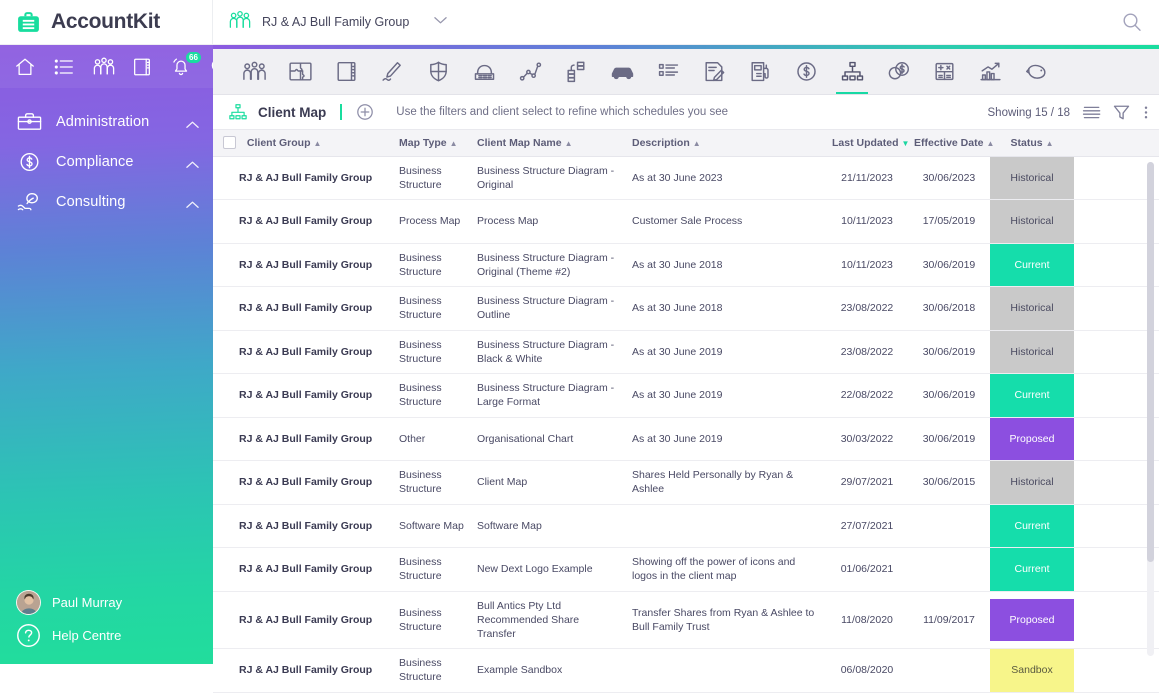 The image size is (1159, 693). What do you see at coordinates (898, 71) in the screenshot?
I see `two-coins-icon` at bounding box center [898, 71].